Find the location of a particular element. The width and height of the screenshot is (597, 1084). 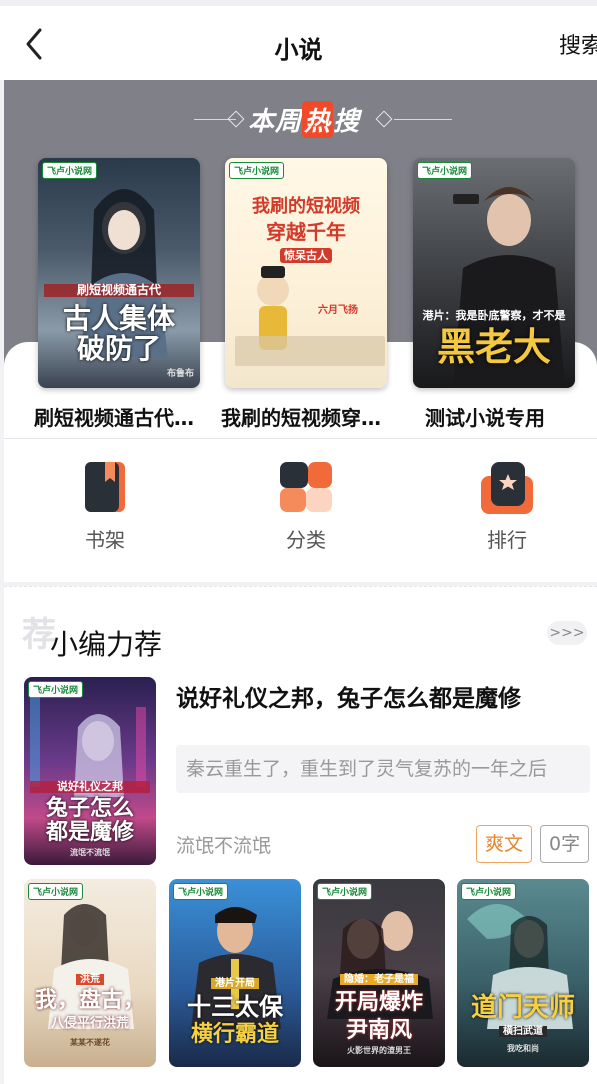

divider-line is located at coordinates (423, 119).